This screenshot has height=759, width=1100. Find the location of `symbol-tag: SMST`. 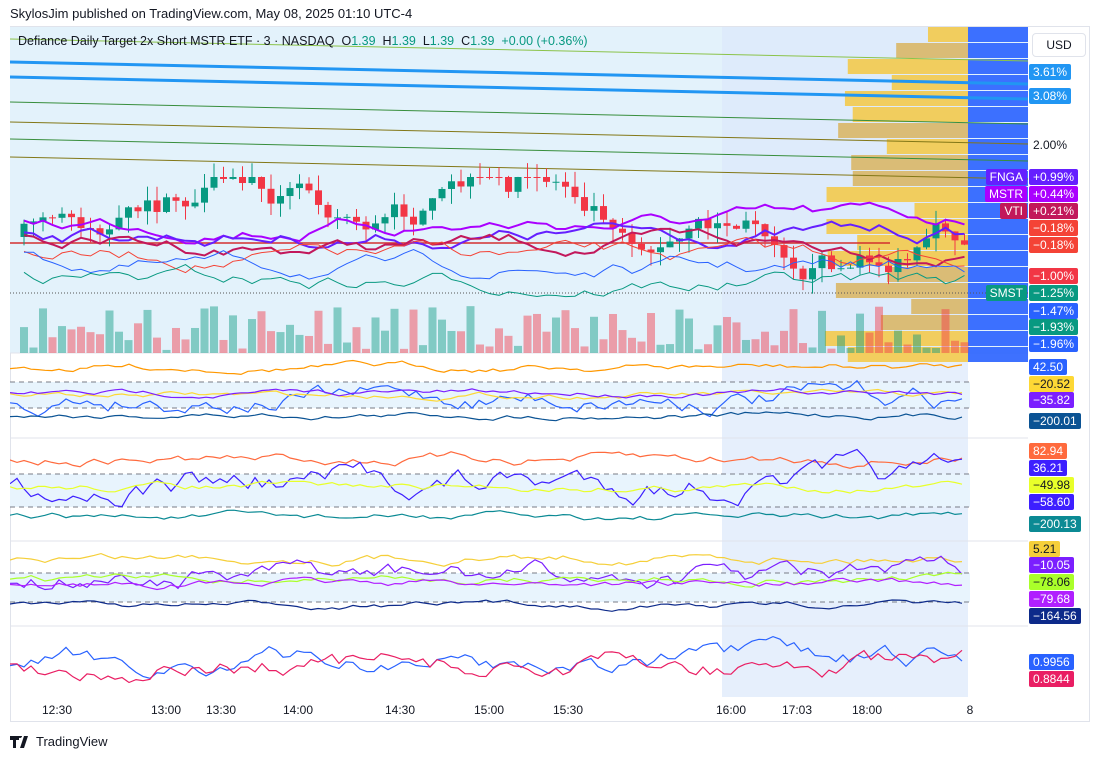

symbol-tag: SMST is located at coordinates (1006, 293).